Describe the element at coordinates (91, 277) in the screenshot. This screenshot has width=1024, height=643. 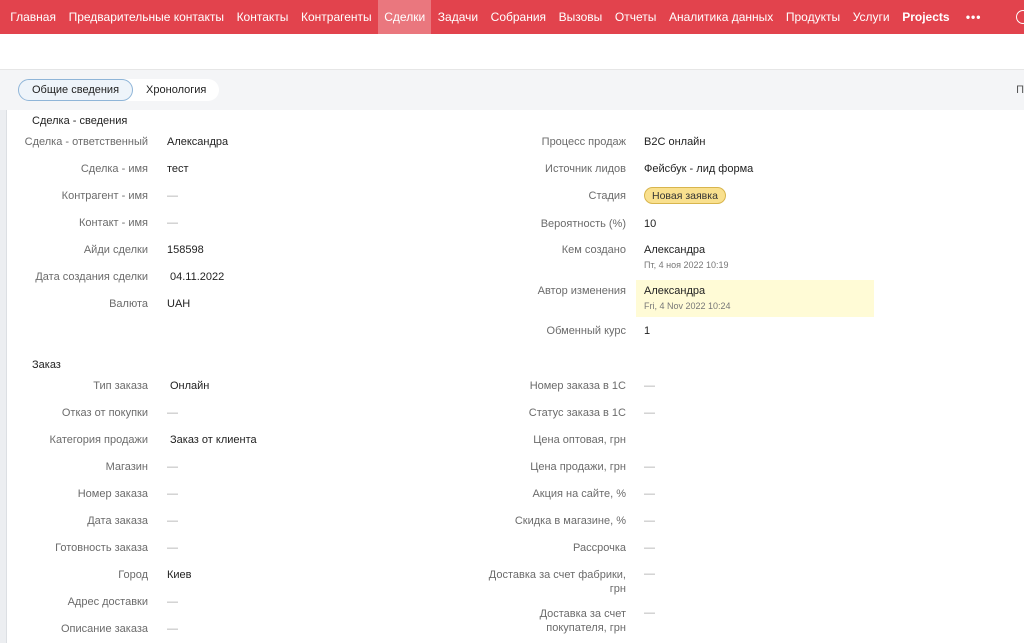
I see `field-label: Дата создания сделки` at that location.